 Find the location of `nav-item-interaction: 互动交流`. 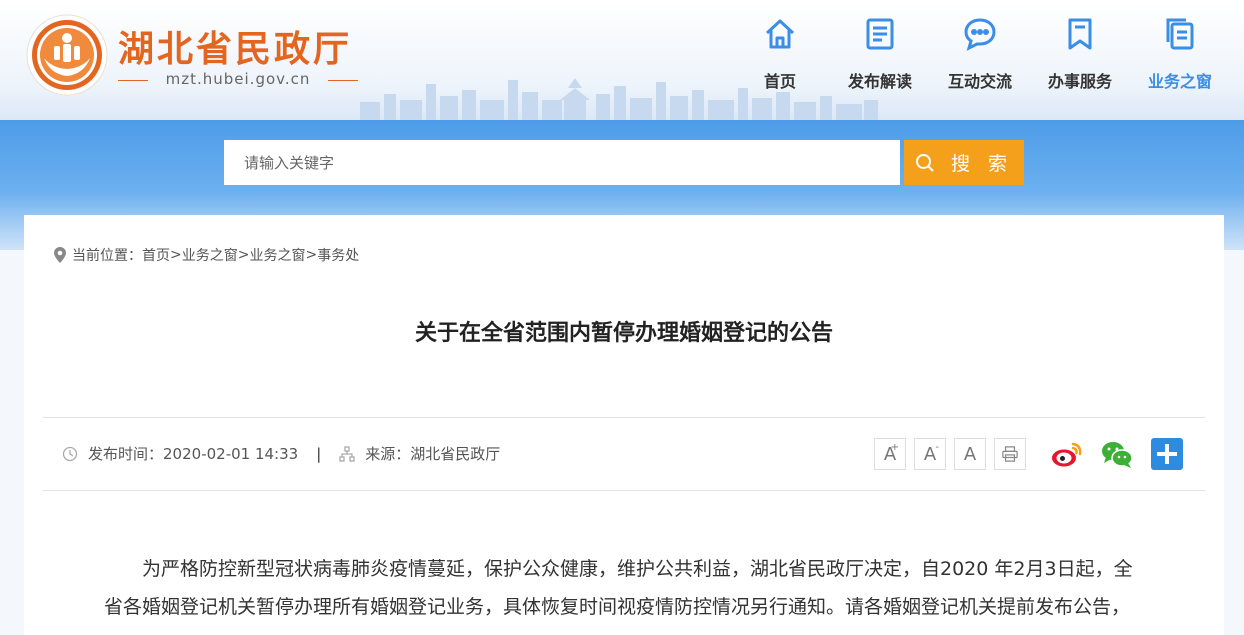

nav-item-interaction: 互动交流 is located at coordinates (980, 53).